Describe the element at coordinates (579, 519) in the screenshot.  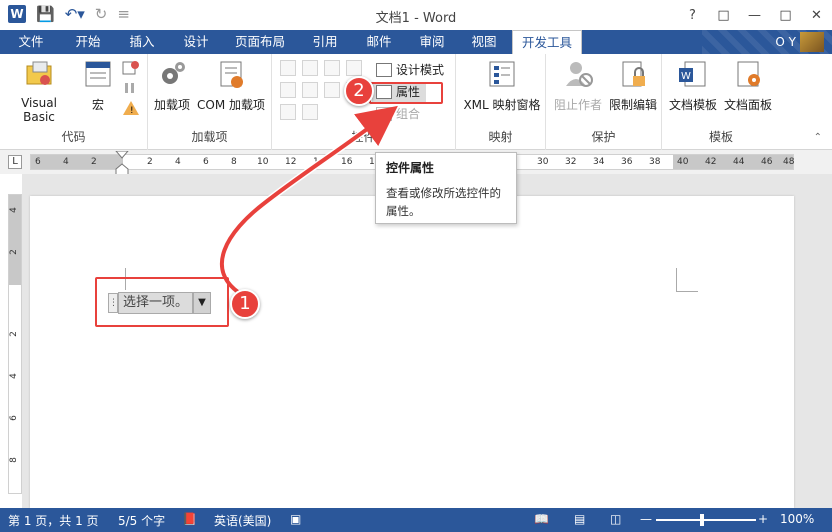
I see `print-layout-icon: ▤` at that location.